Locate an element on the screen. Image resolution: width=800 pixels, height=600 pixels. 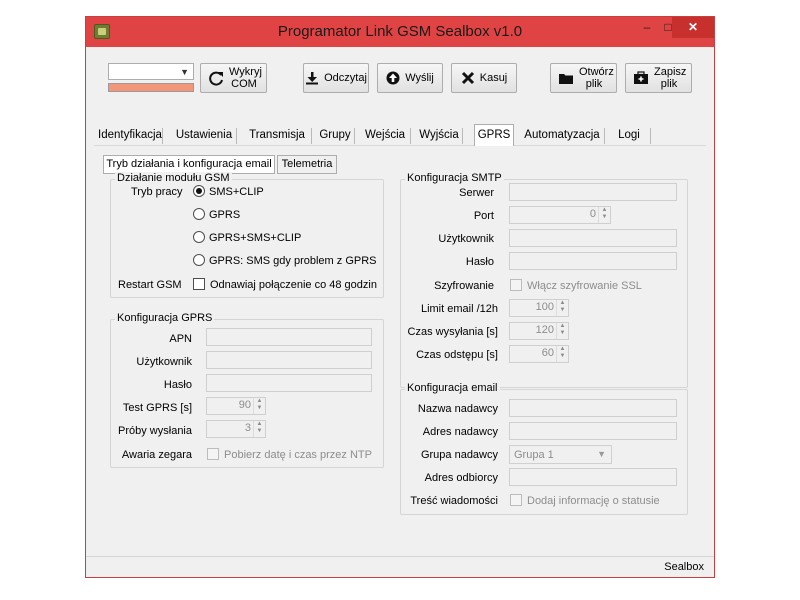
interval-spinner: 60 ▲ ▼ is located at coordinates (539, 354).